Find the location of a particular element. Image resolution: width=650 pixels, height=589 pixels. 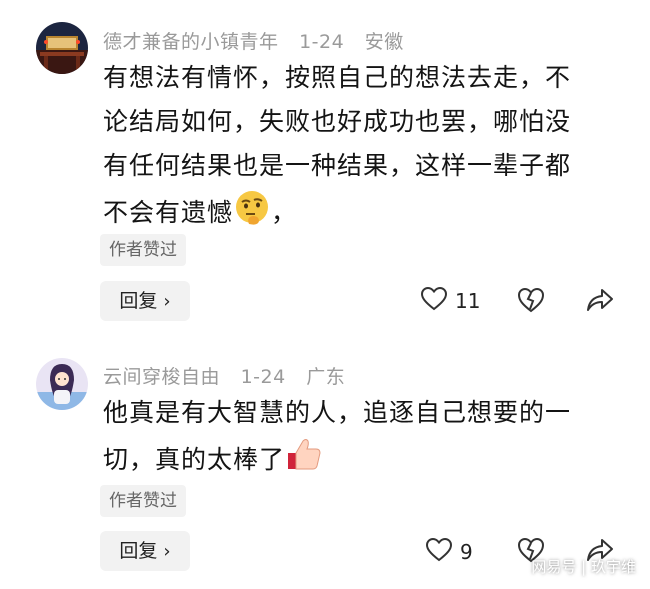

comment-line-tail: ， is located at coordinates (284, 212).